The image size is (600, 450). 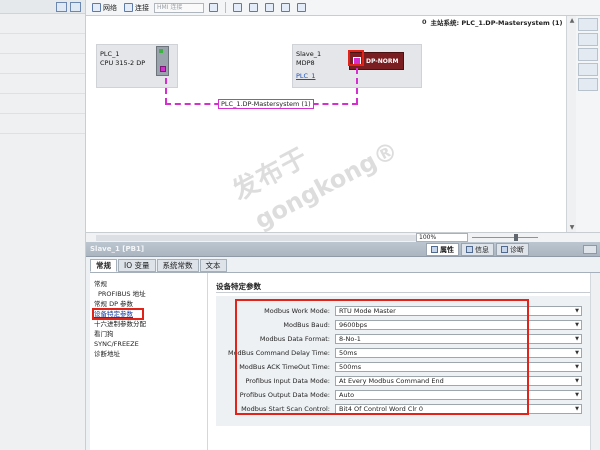 What do you see at coordinates (161, 51) in the screenshot?
I see `run-led-icon` at bounding box center [161, 51].